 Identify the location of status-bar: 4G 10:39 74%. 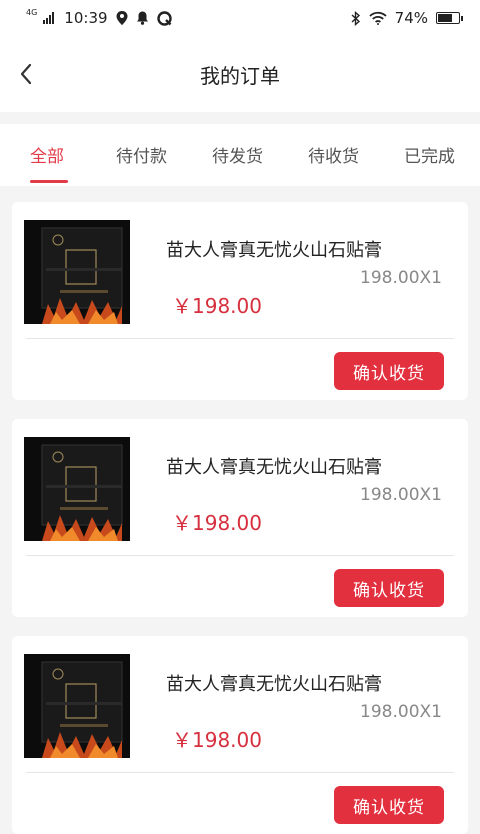
(240, 18).